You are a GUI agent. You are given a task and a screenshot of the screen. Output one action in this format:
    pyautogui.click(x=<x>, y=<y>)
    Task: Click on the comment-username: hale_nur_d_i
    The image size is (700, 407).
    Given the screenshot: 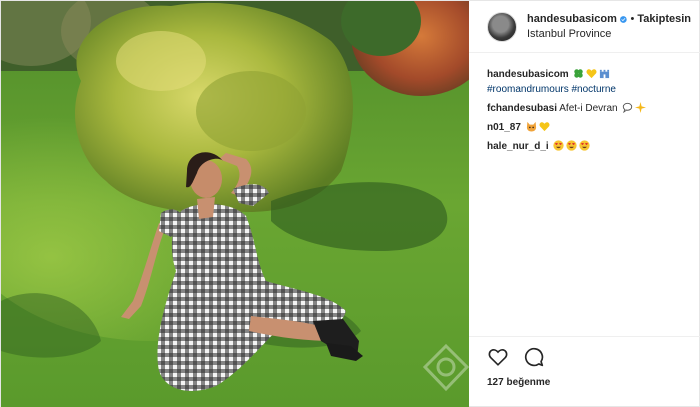 What is the action you would take?
    pyautogui.click(x=518, y=146)
    